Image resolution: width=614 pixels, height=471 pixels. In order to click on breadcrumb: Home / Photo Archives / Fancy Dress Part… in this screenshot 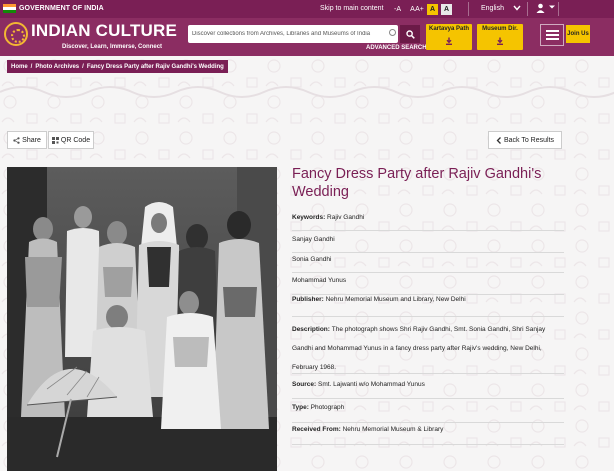, I will do `click(117, 66)`.